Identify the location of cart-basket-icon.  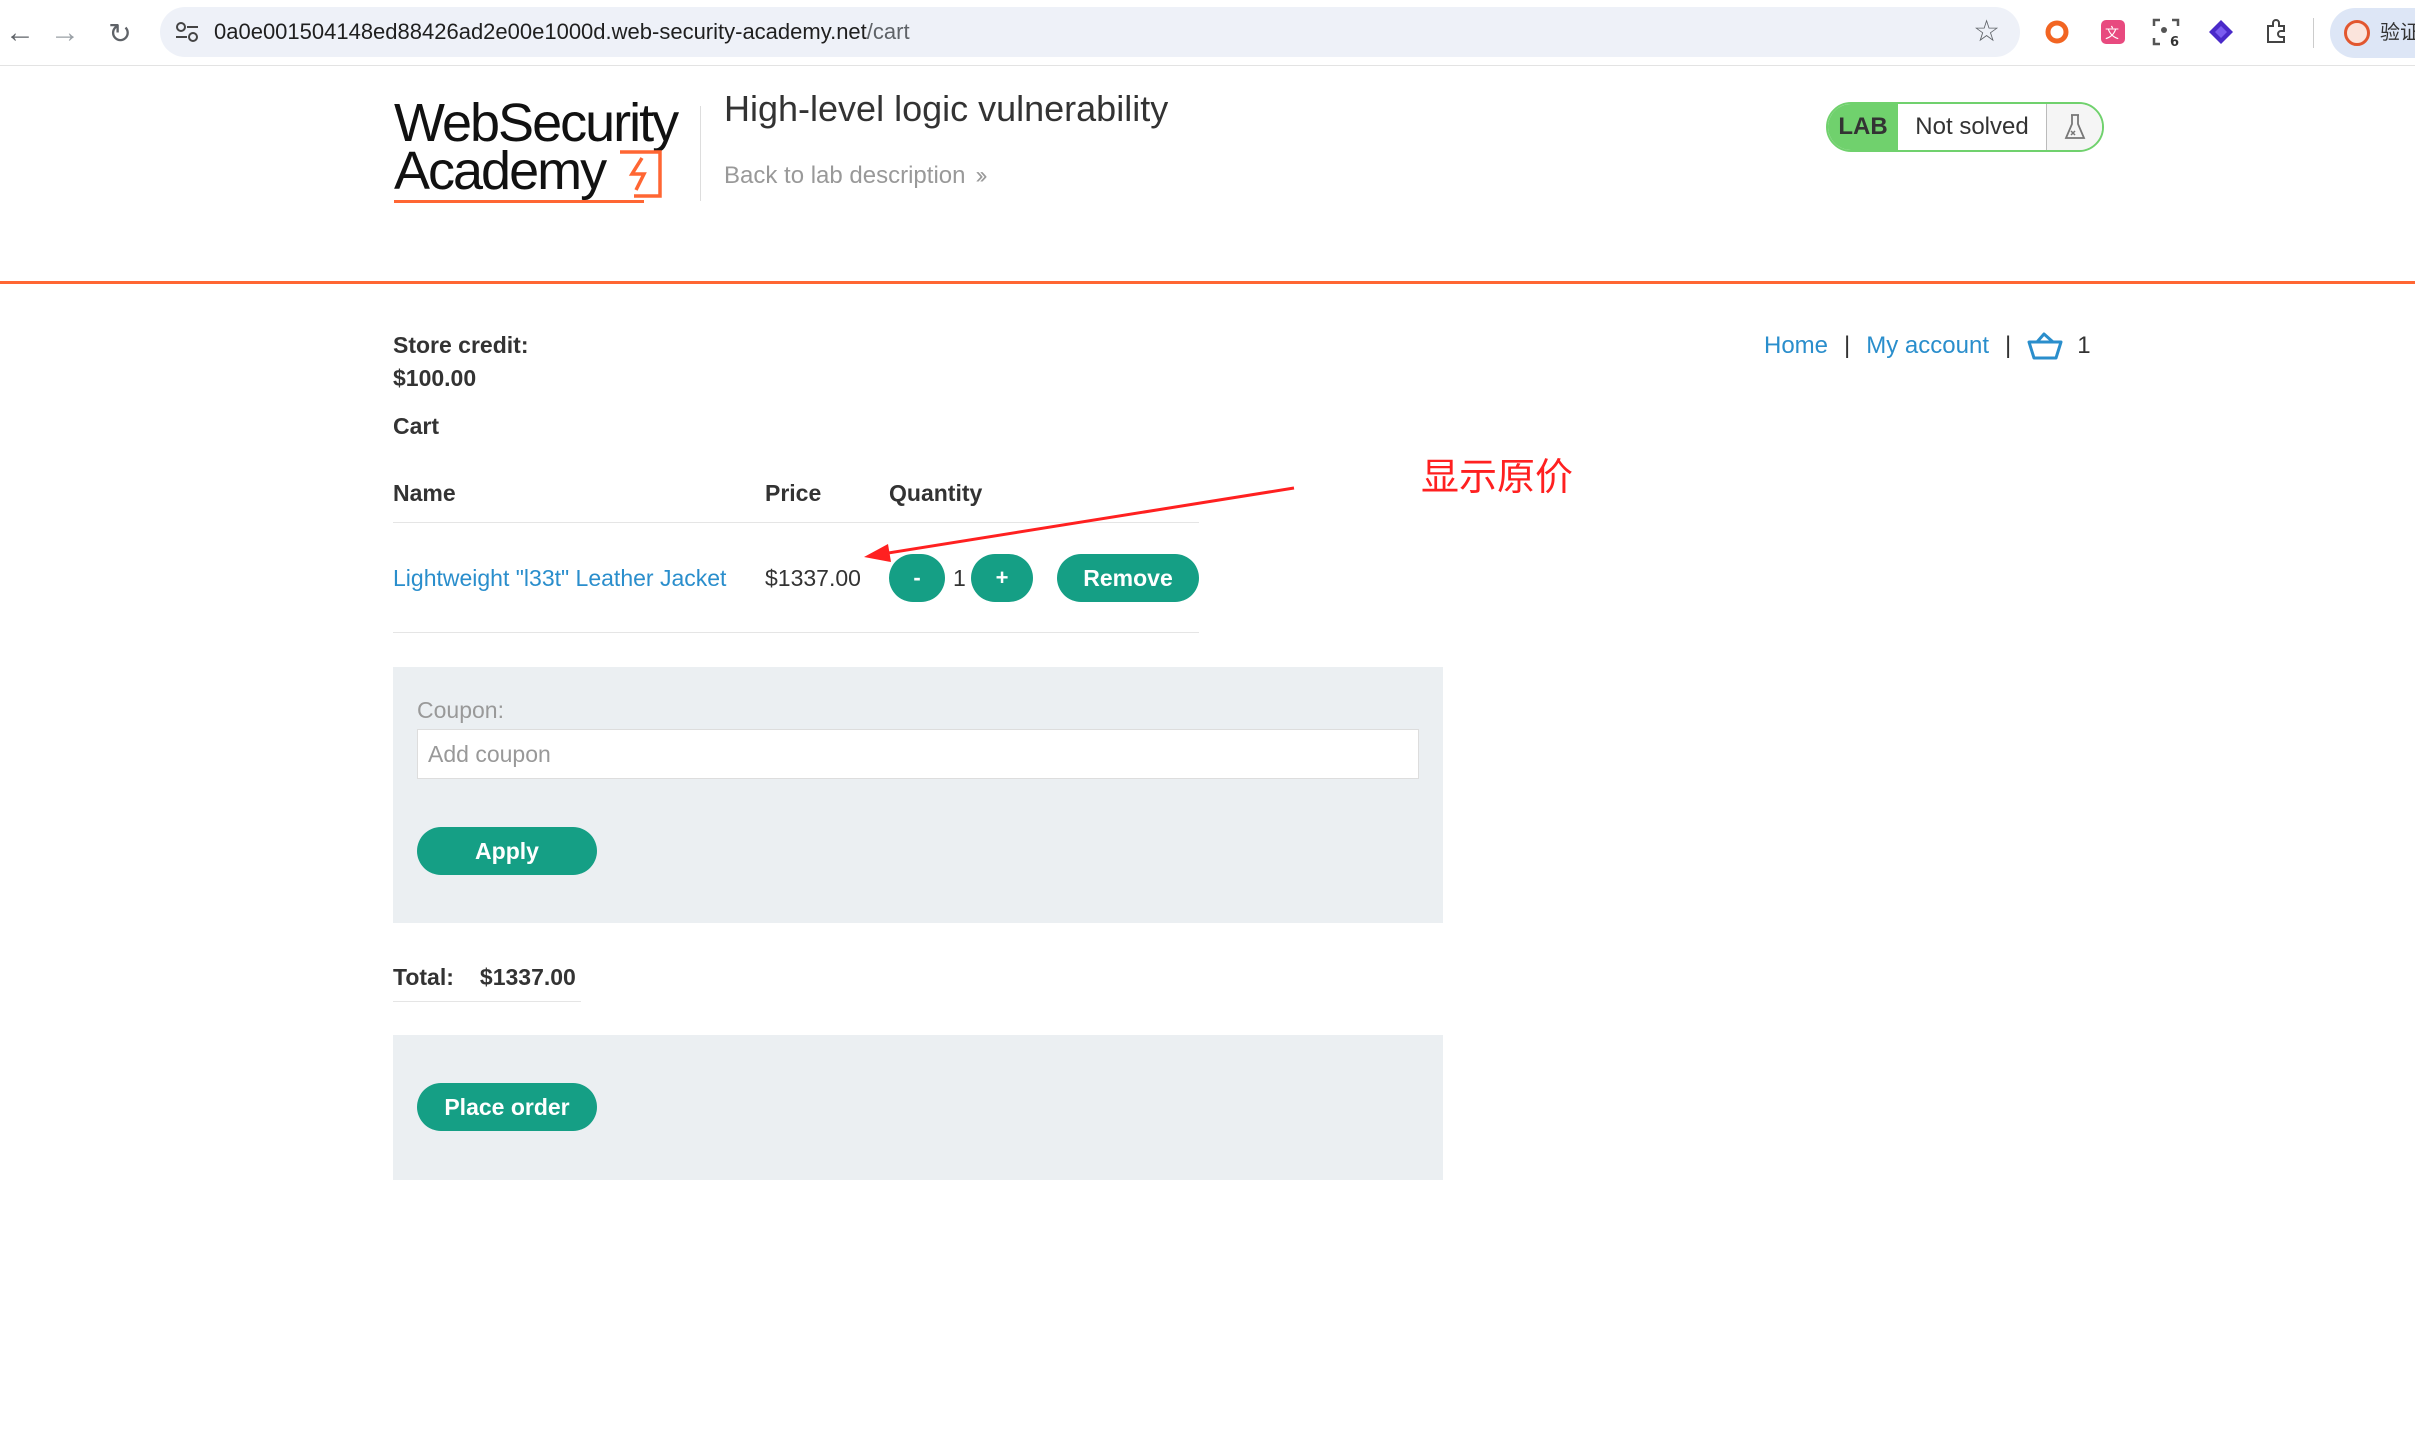
(2045, 346).